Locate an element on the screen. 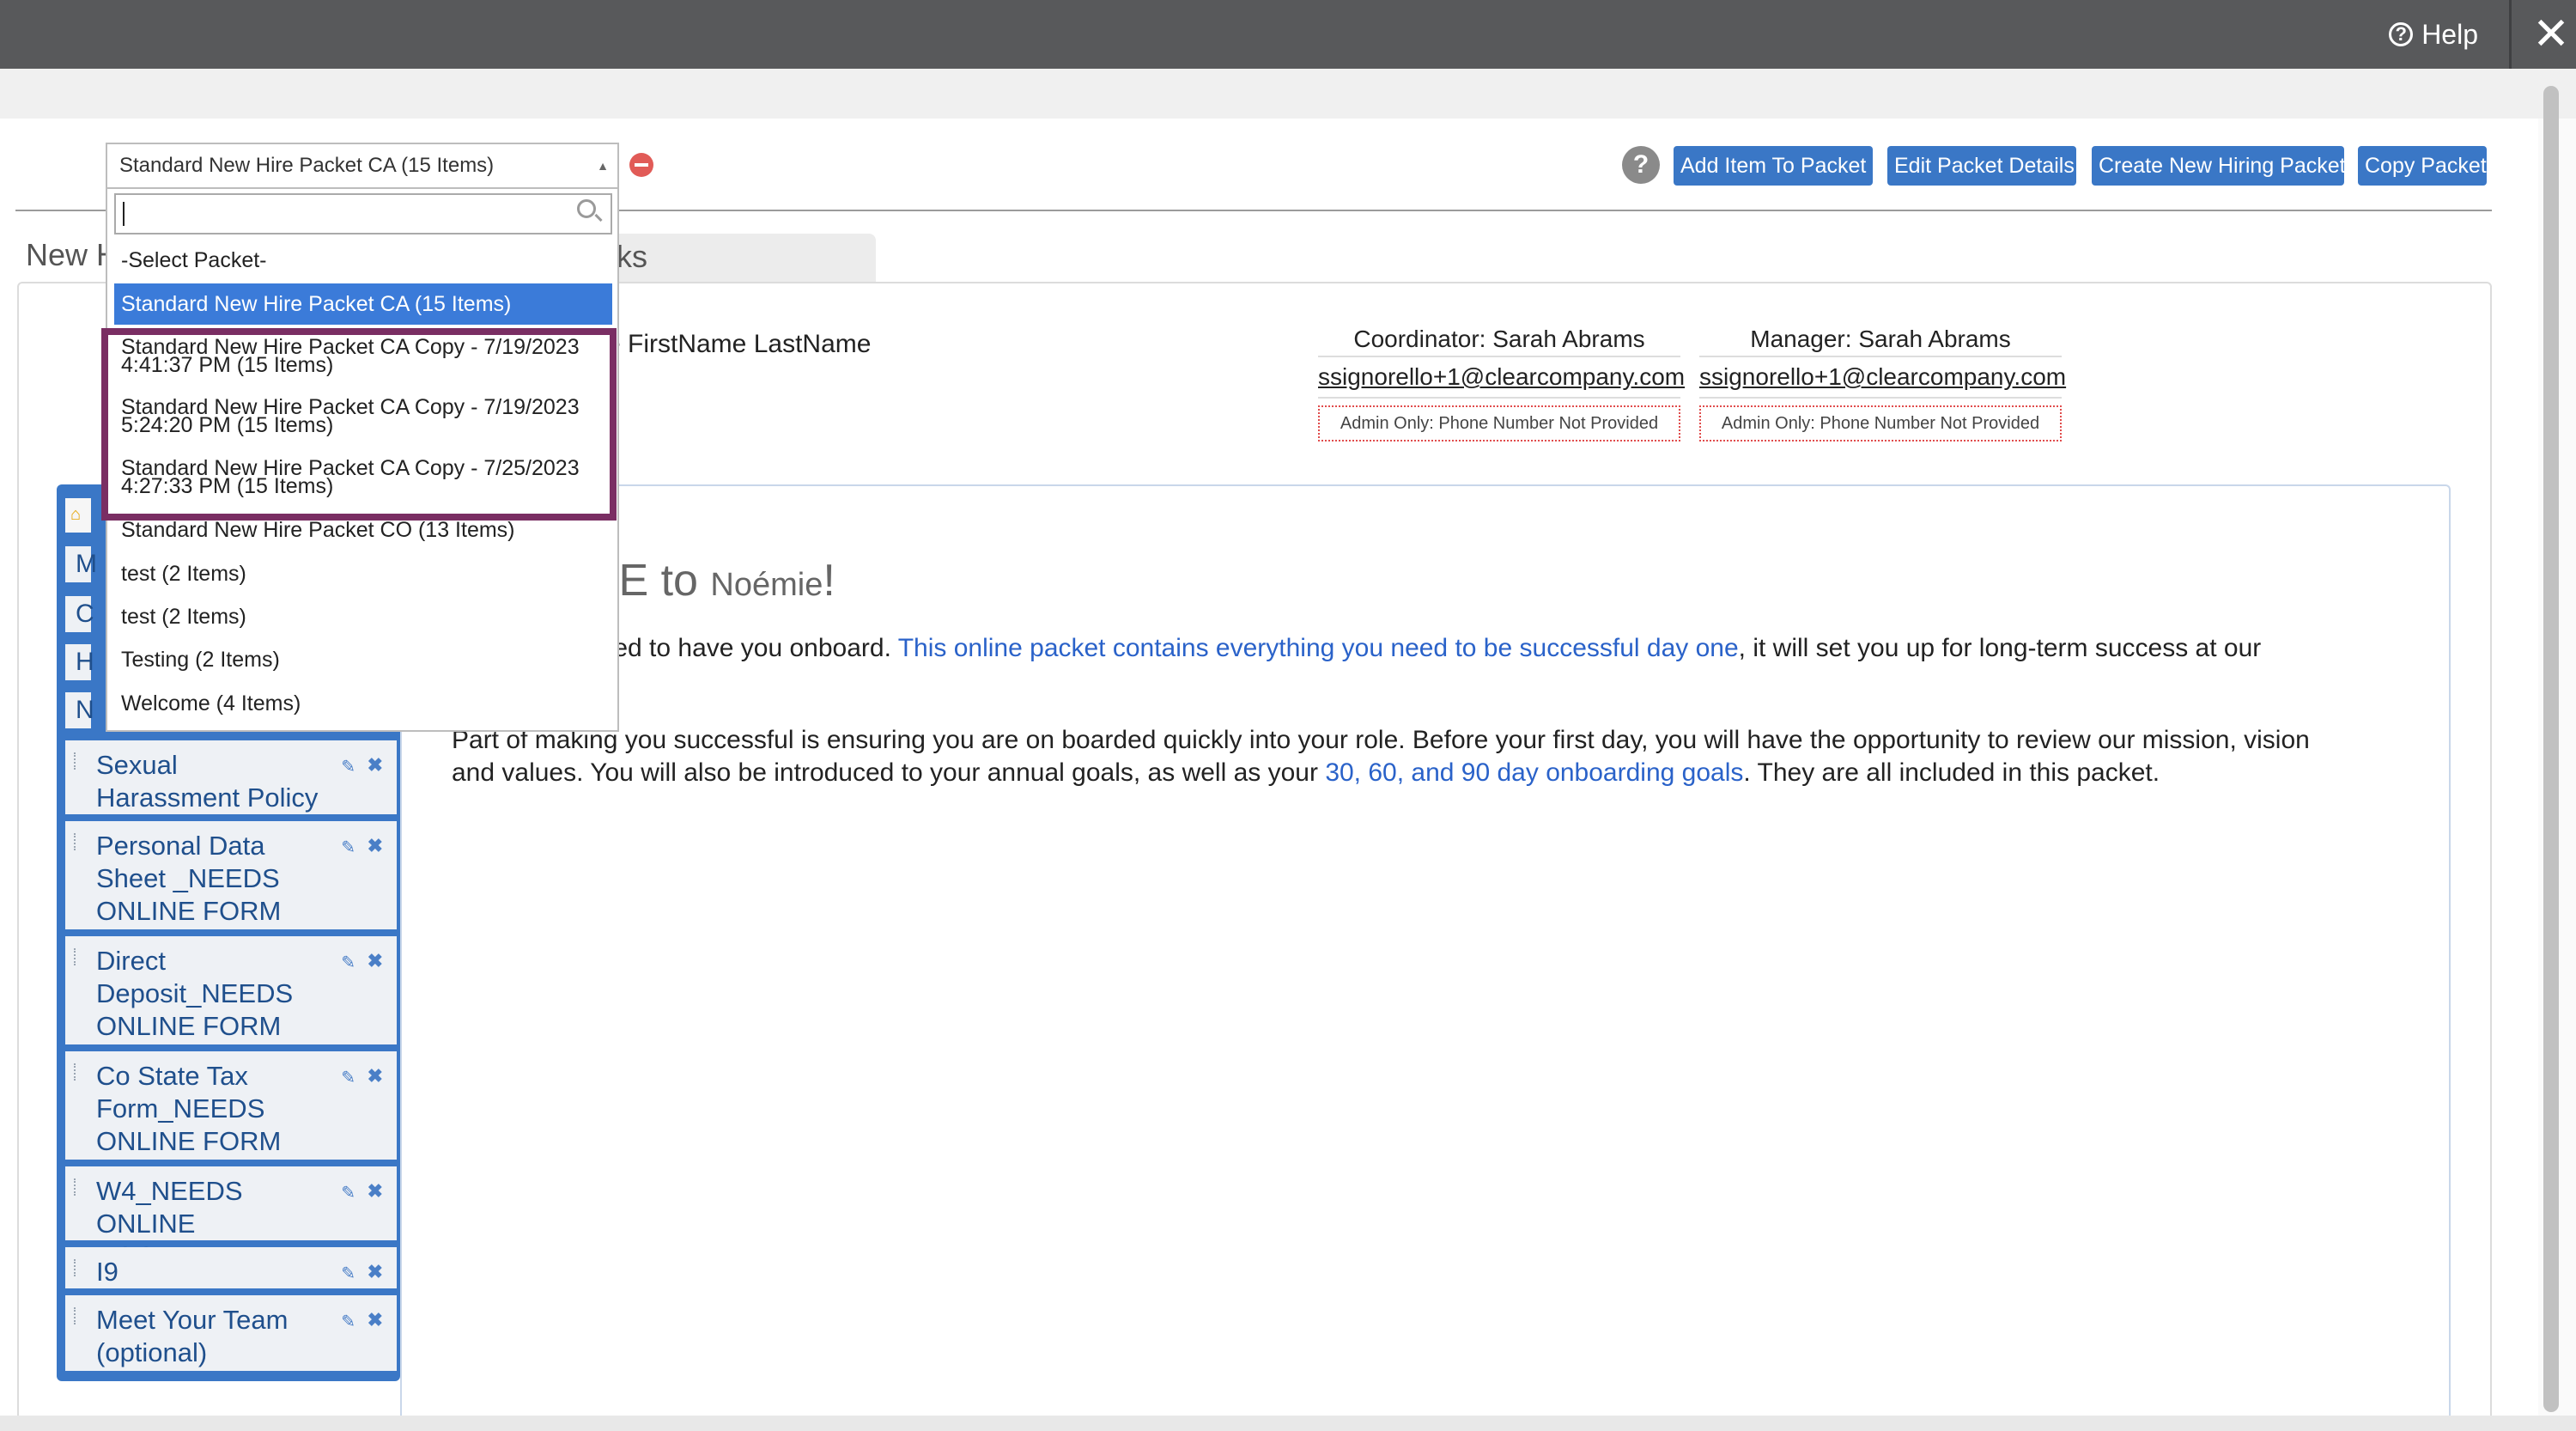  sidebar-item-meet-your-team: Meet Your Team (optional) ✎ ✖ is located at coordinates (231, 1333).